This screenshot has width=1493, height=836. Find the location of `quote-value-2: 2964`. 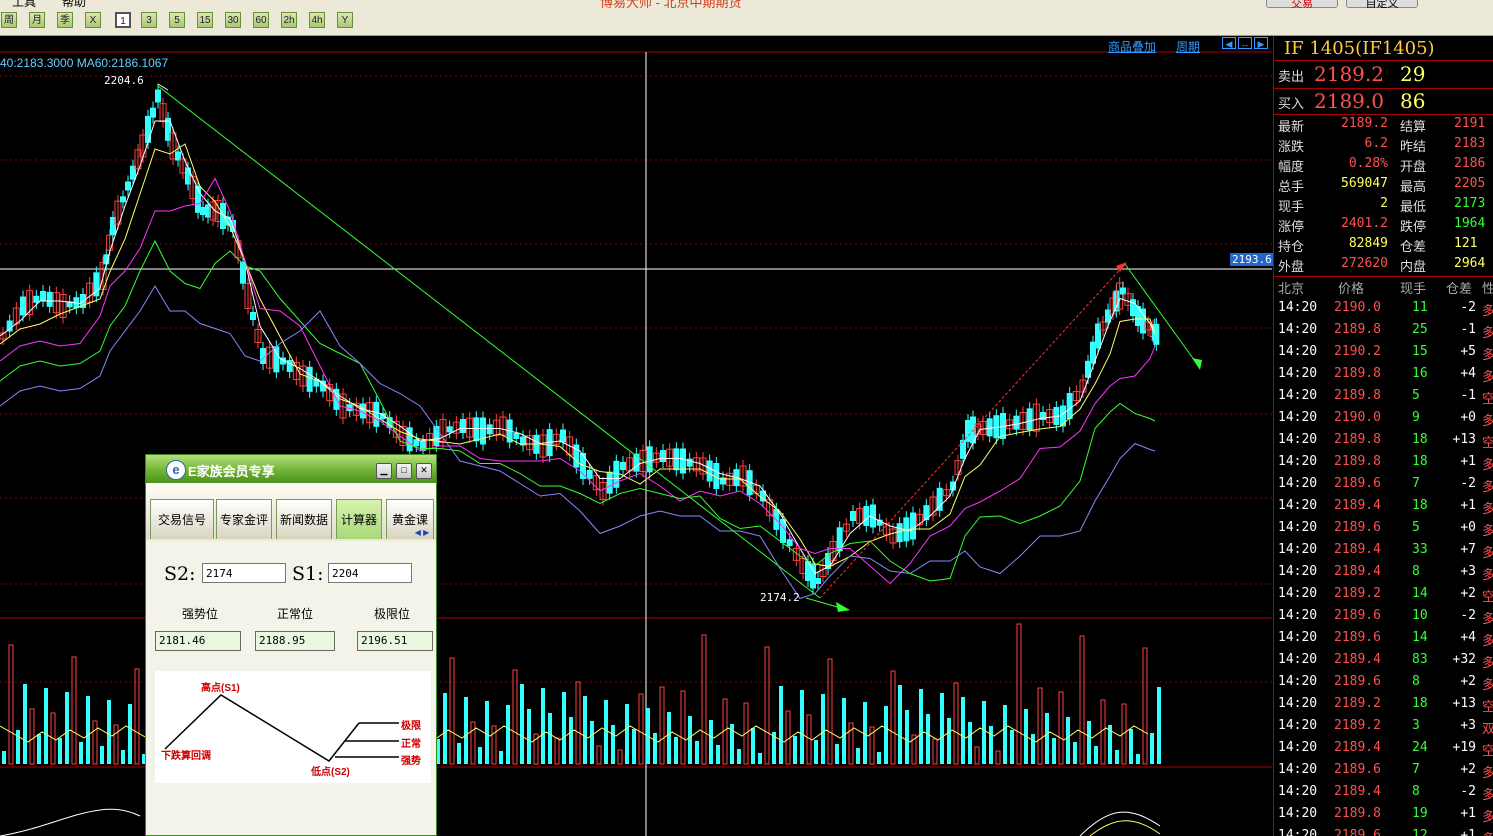

quote-value-2: 2964 is located at coordinates (1470, 263).